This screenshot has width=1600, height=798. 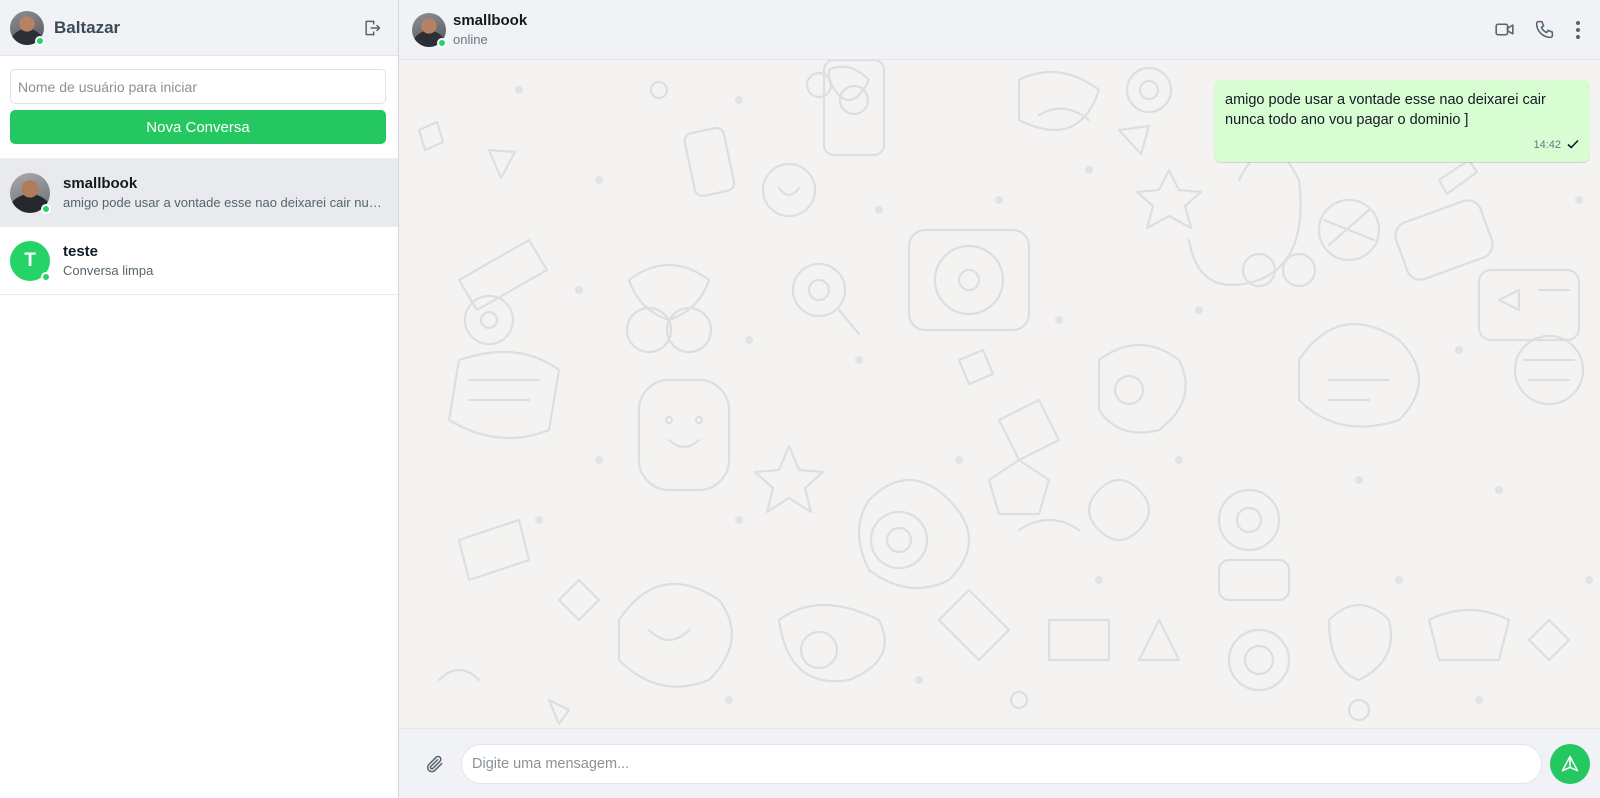 I want to click on message-time: 14:42, so click(x=1547, y=145).